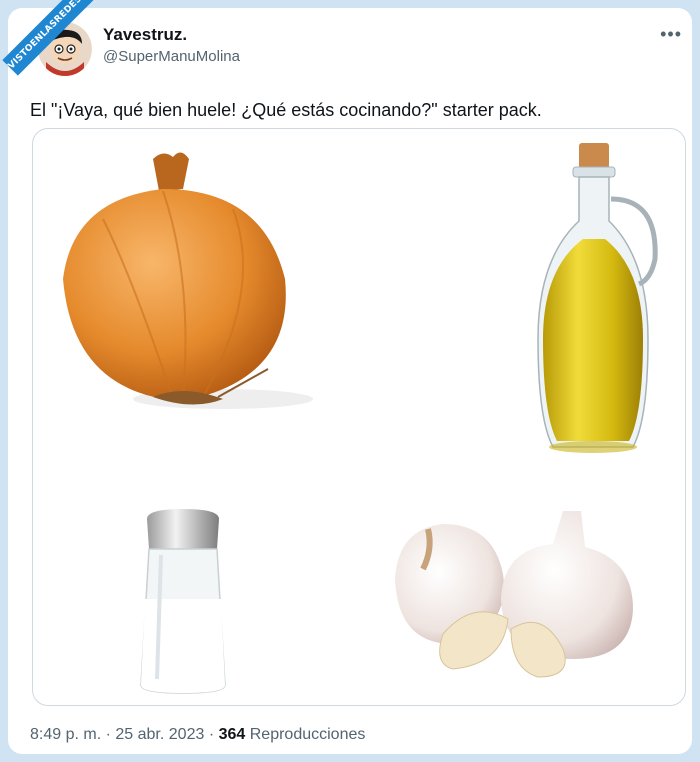 This screenshot has width=700, height=762. I want to click on olive-oil-bottle-image, so click(597, 298).